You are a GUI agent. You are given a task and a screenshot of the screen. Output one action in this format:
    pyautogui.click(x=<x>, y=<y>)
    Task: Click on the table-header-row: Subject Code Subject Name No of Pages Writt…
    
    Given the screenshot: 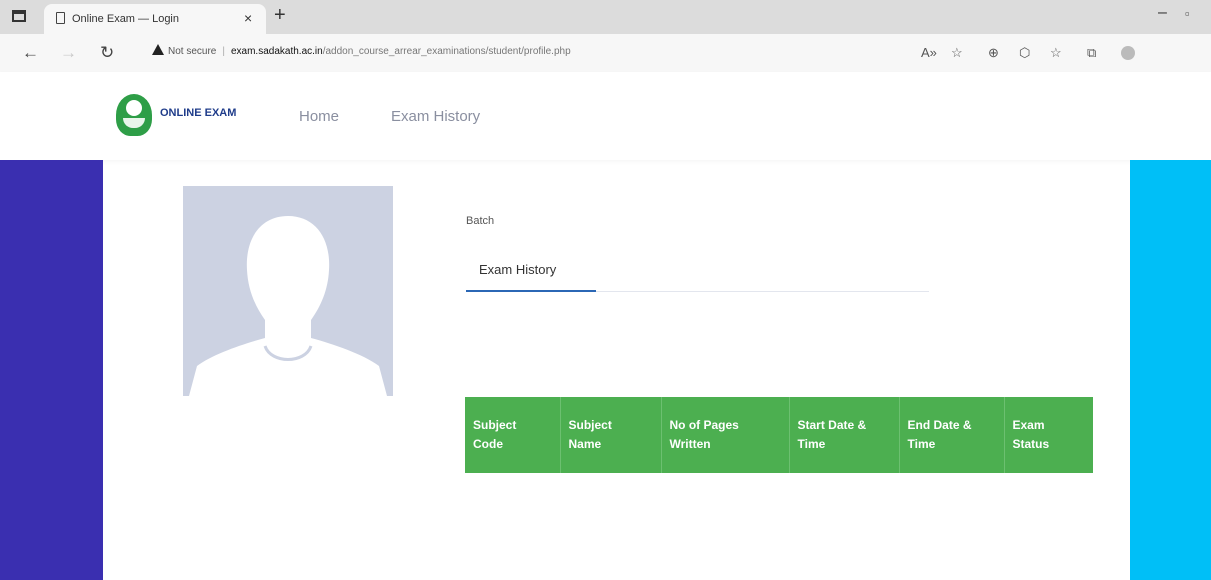 What is the action you would take?
    pyautogui.click(x=779, y=435)
    